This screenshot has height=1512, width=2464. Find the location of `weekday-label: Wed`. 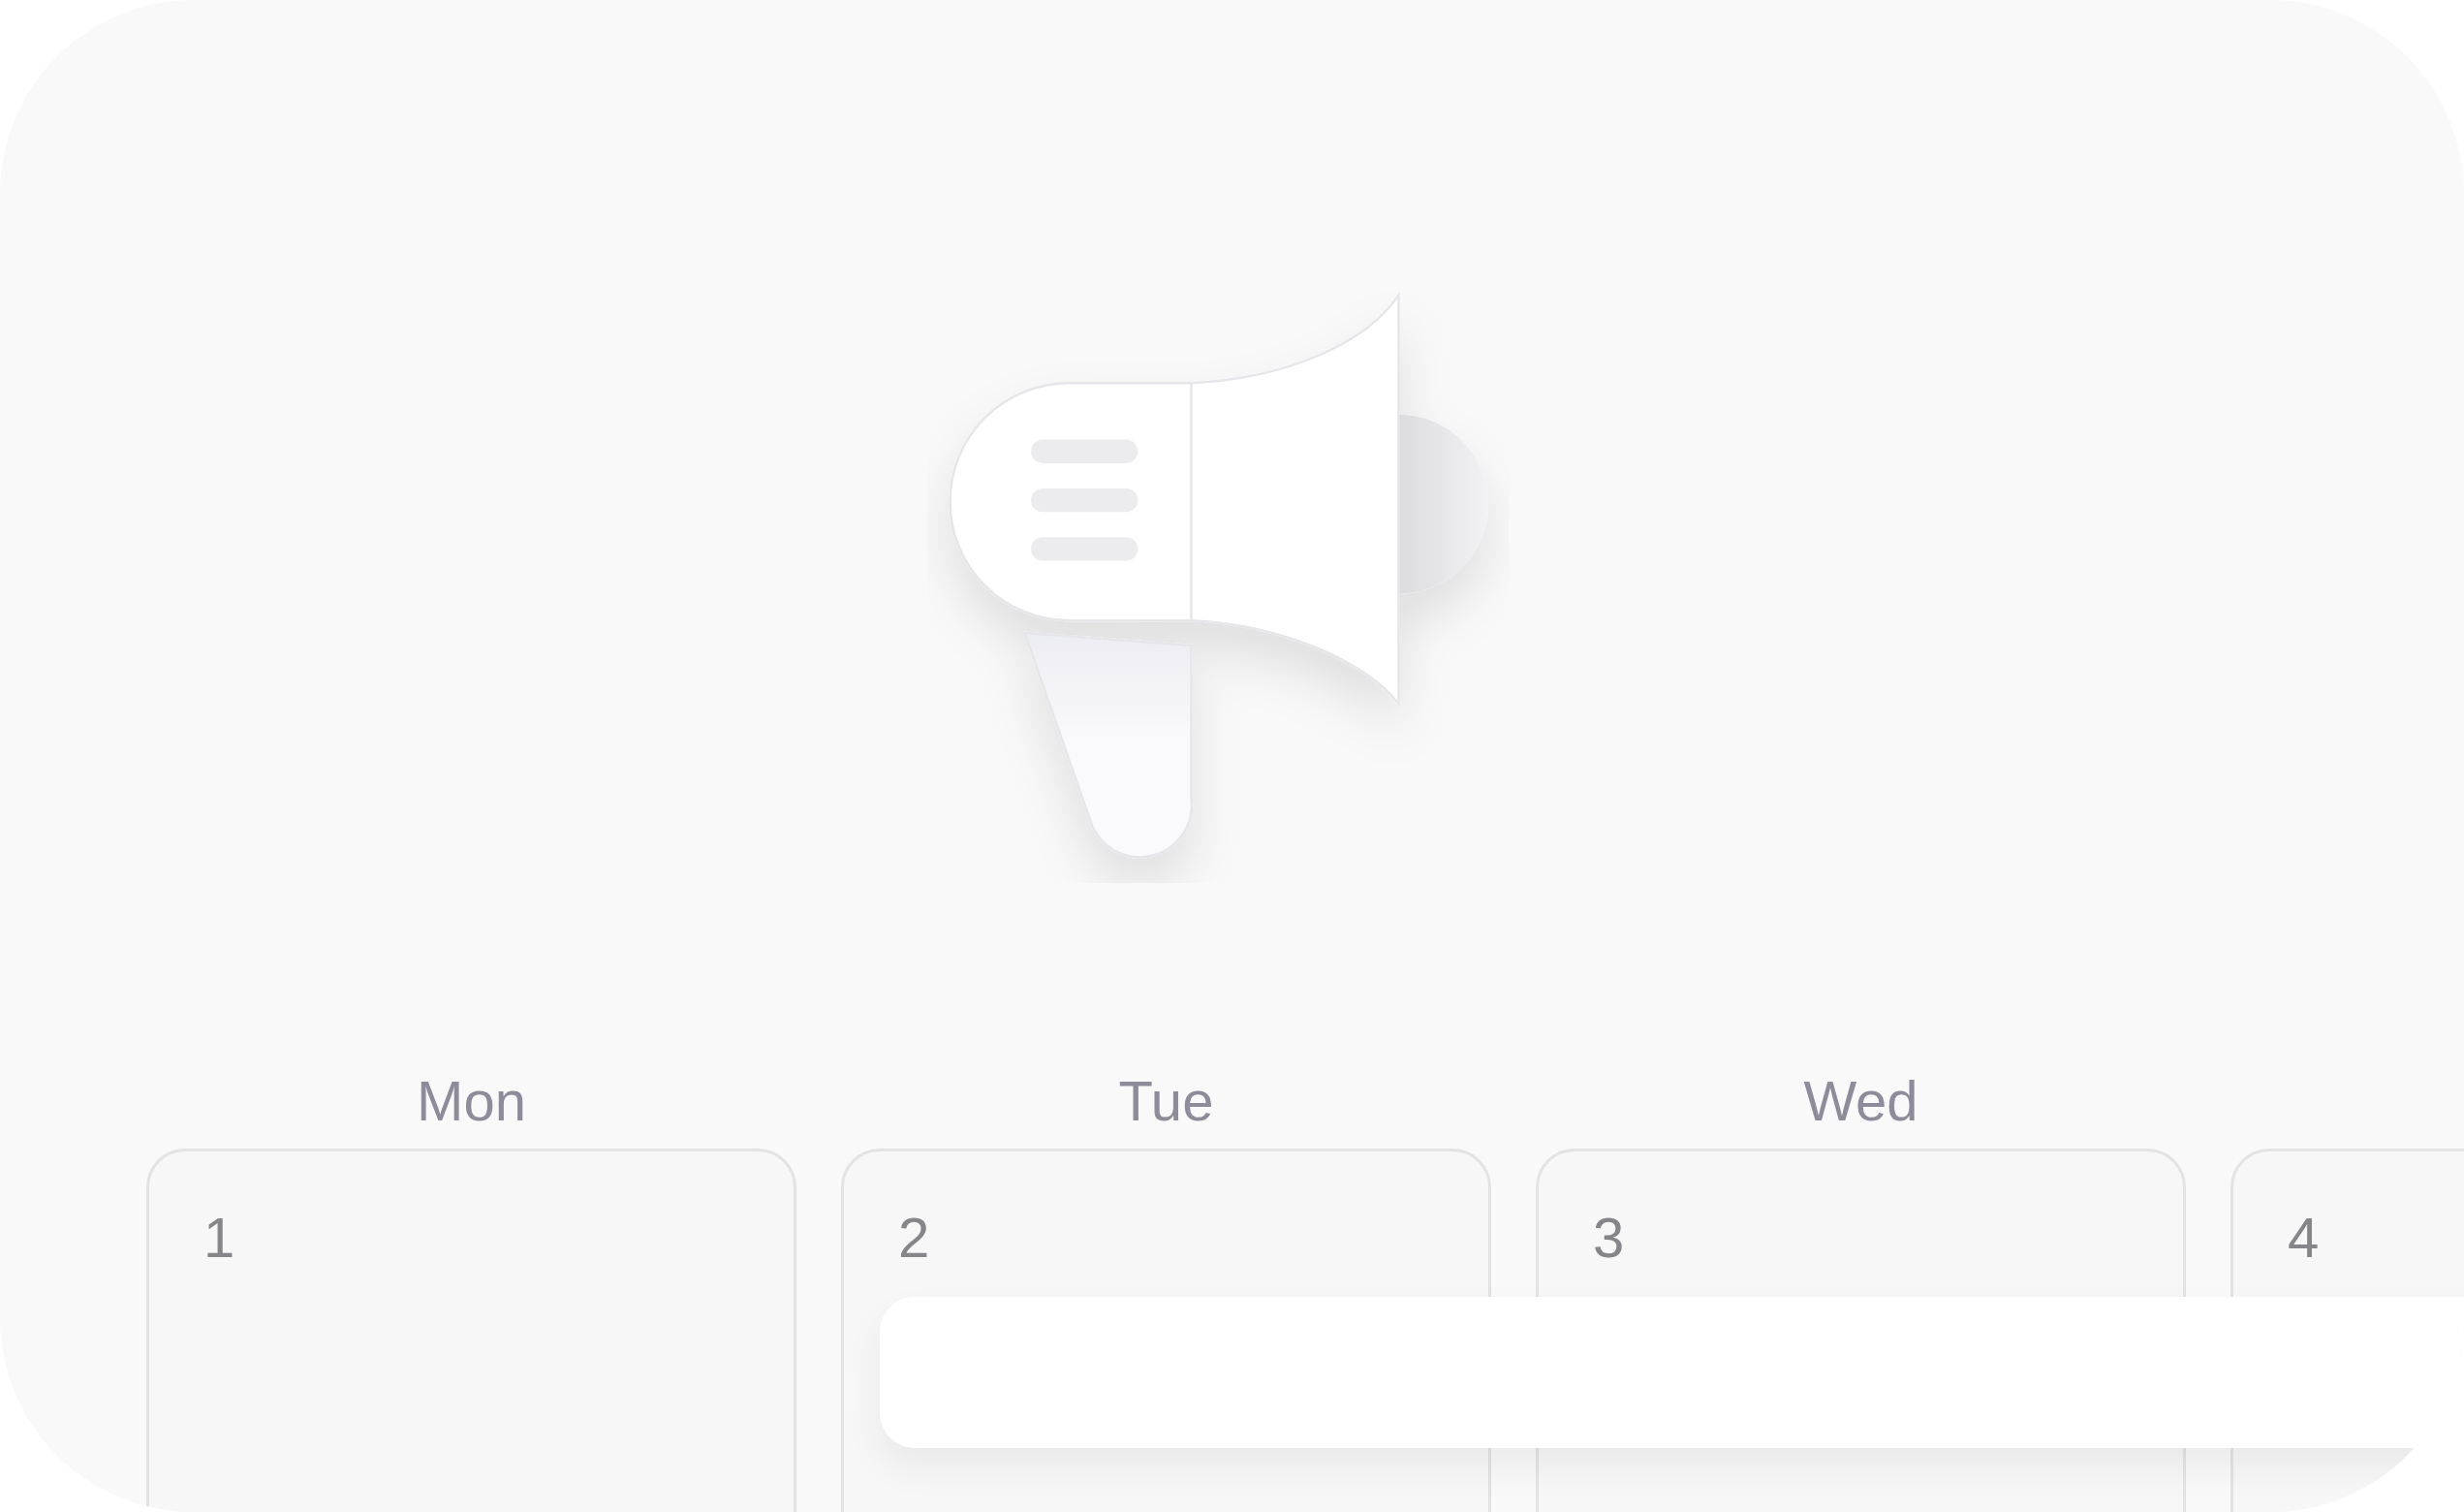

weekday-label: Wed is located at coordinates (1860, 1100).